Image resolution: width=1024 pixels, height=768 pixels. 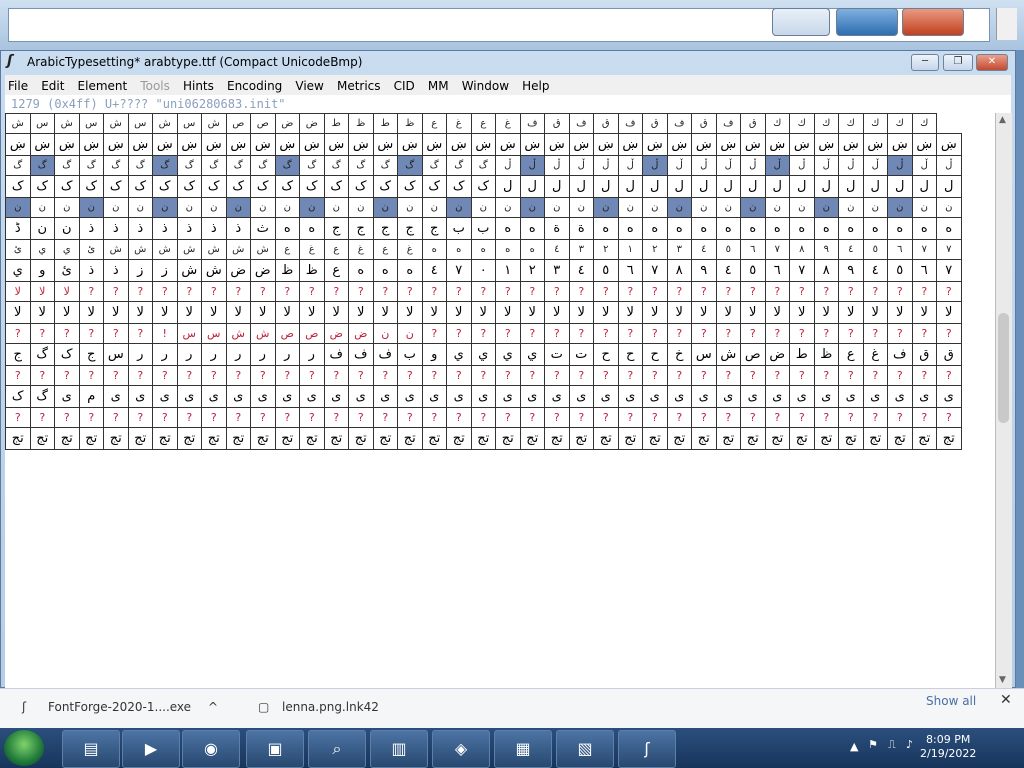 I want to click on glyph-cell: ج, so click(x=18, y=354).